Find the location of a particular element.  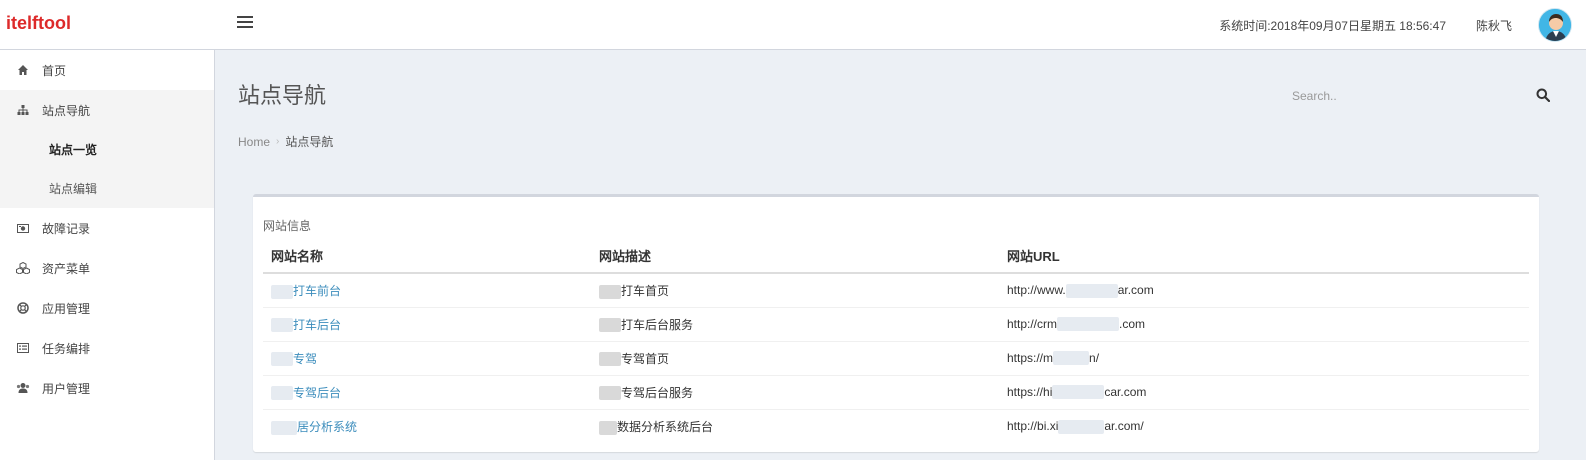

table-row: 专驾后台 专驾后台服务 https://hi car.com is located at coordinates (896, 391).